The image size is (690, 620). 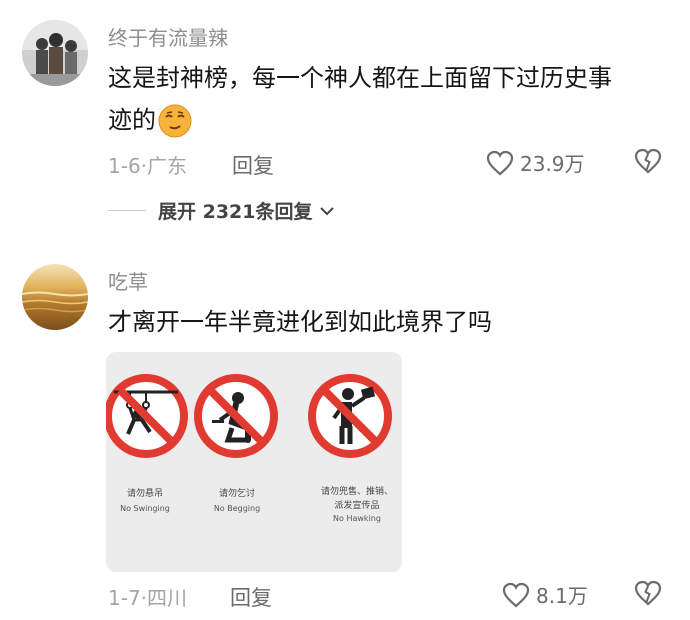 I want to click on sign-label-cn-line-1: 请勿兜售、推销、, so click(x=356, y=492).